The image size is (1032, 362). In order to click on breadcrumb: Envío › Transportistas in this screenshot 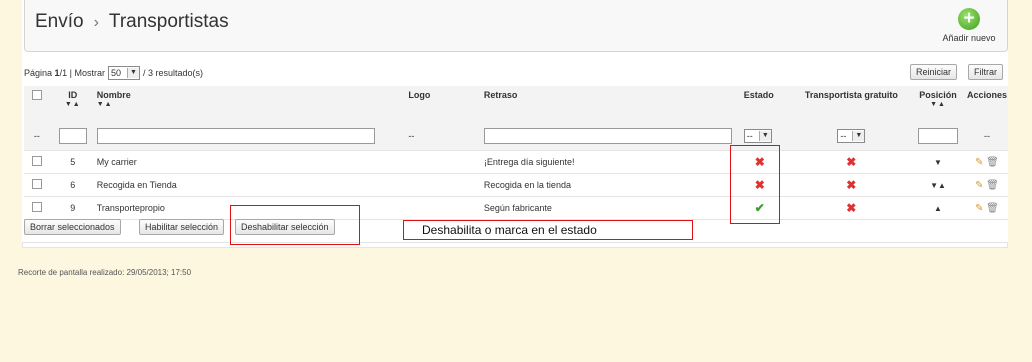, I will do `click(132, 22)`.